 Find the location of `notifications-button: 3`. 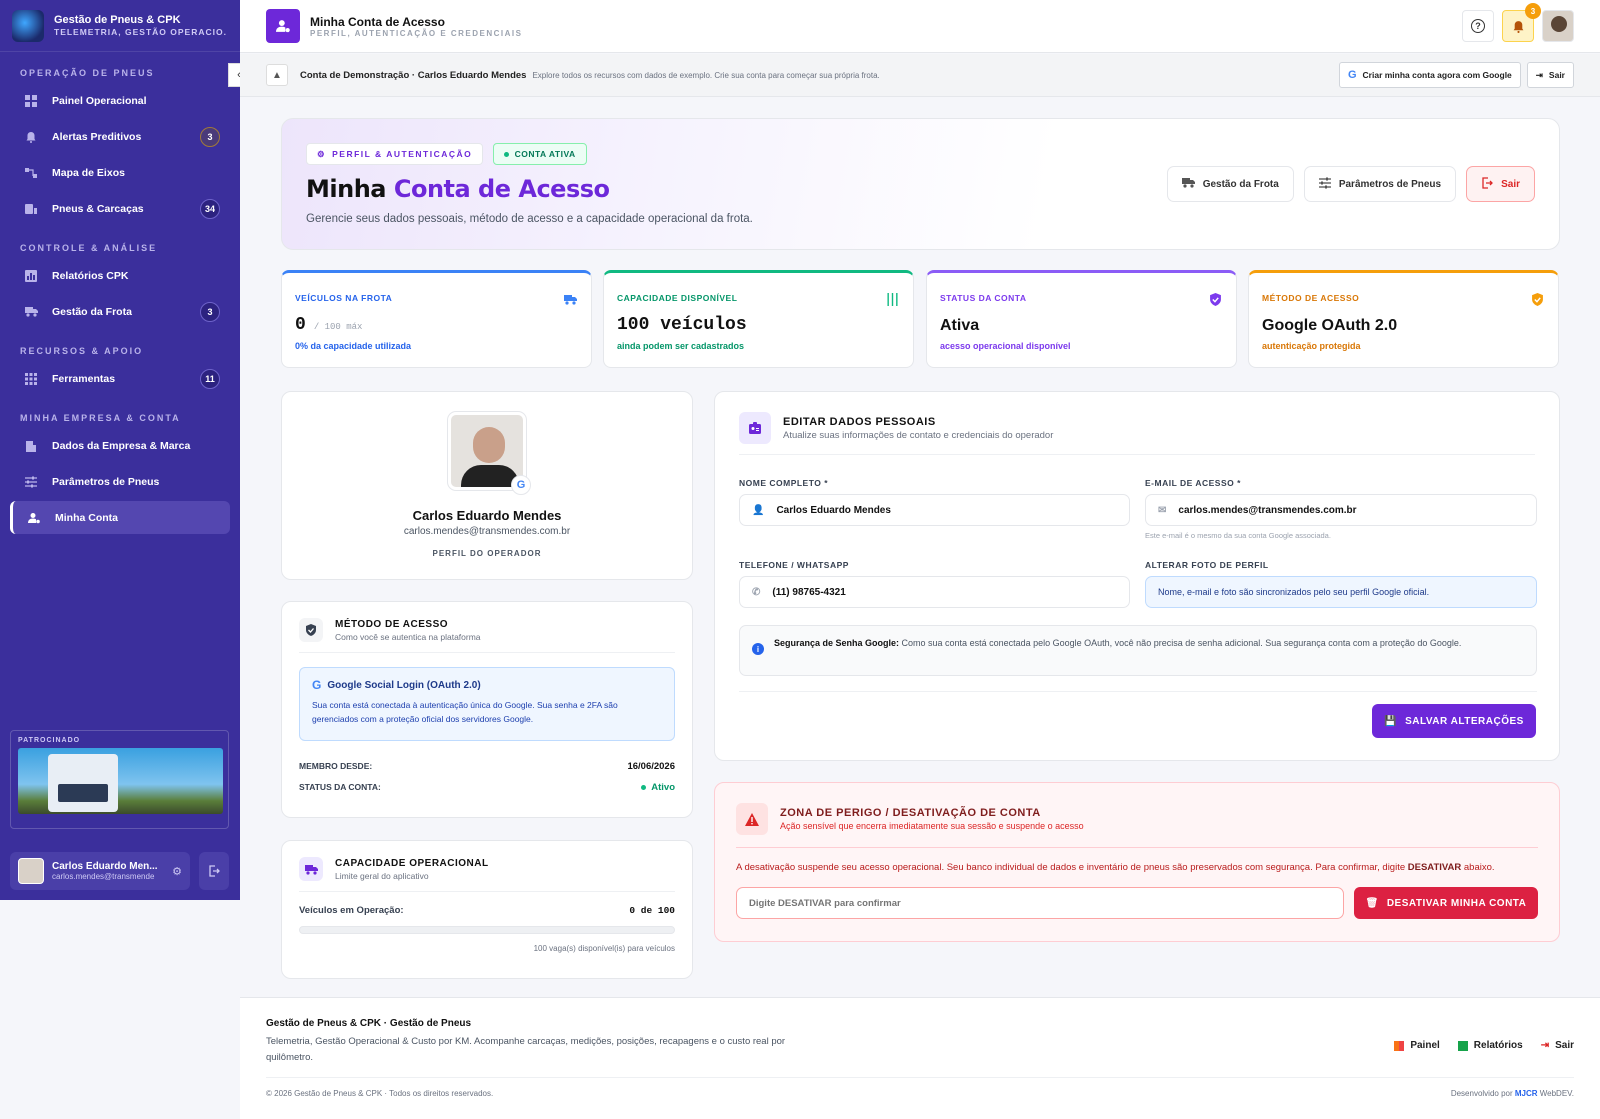

notifications-button: 3 is located at coordinates (1521, 22).